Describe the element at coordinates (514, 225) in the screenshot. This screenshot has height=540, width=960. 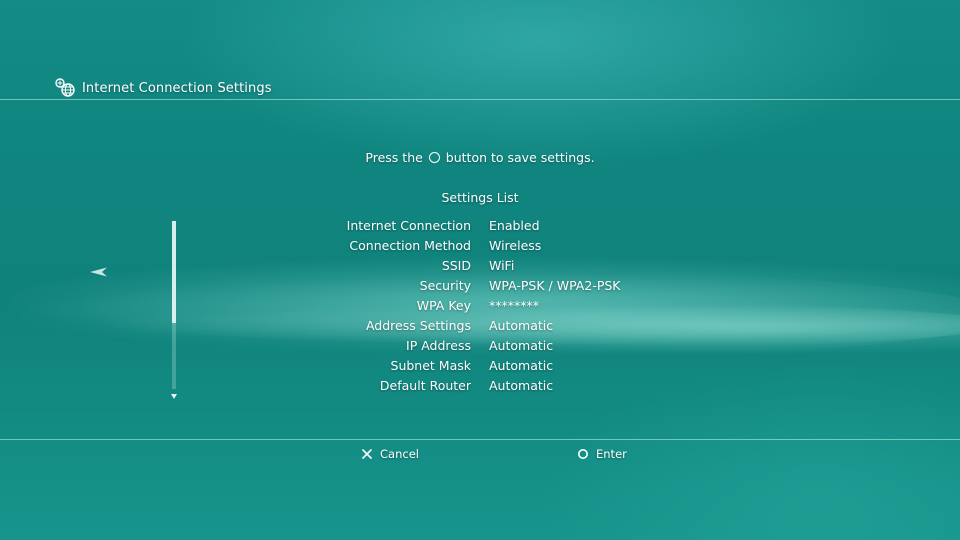
I see `setting-value: Enabled` at that location.